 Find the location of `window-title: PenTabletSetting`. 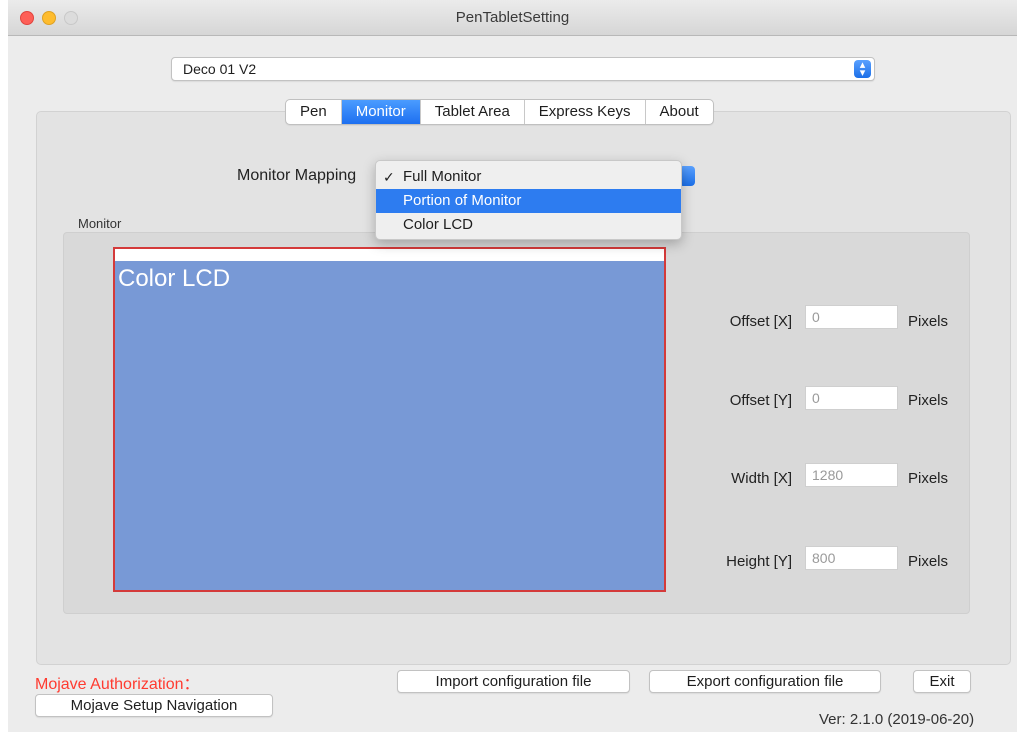

window-title: PenTabletSetting is located at coordinates (512, 17).